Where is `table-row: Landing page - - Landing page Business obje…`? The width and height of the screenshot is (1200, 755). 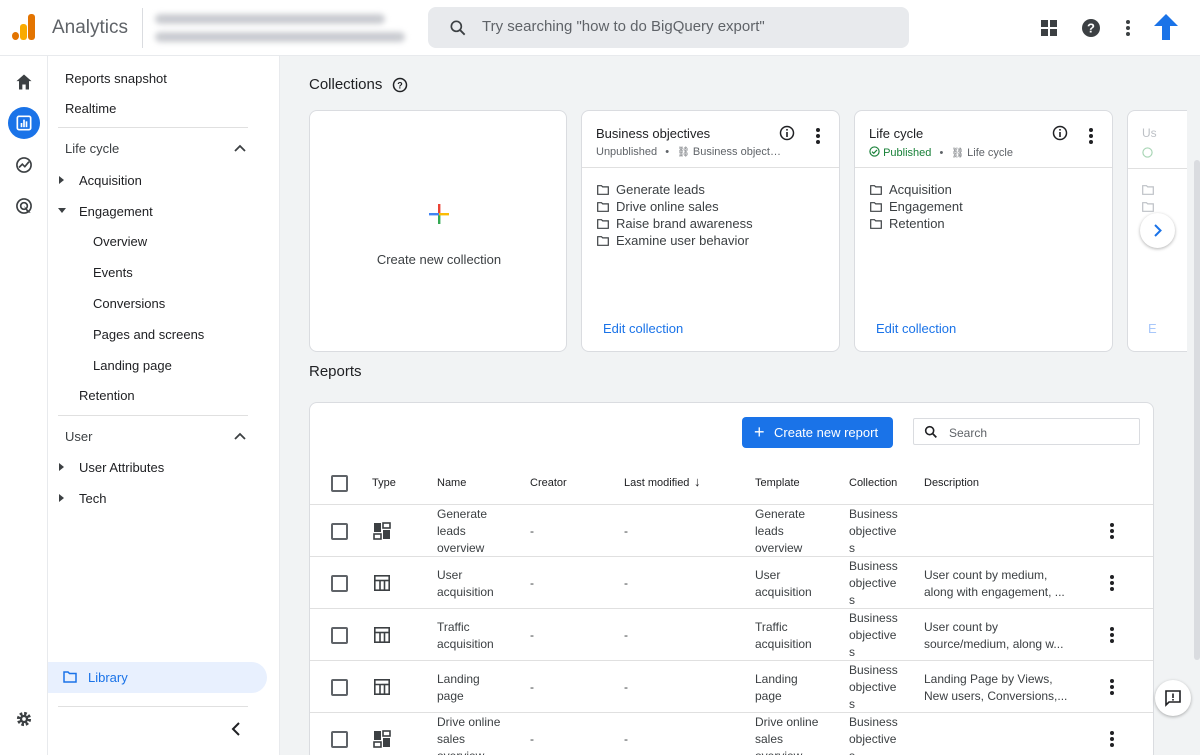 table-row: Landing page - - Landing page Business obje… is located at coordinates (731, 686).